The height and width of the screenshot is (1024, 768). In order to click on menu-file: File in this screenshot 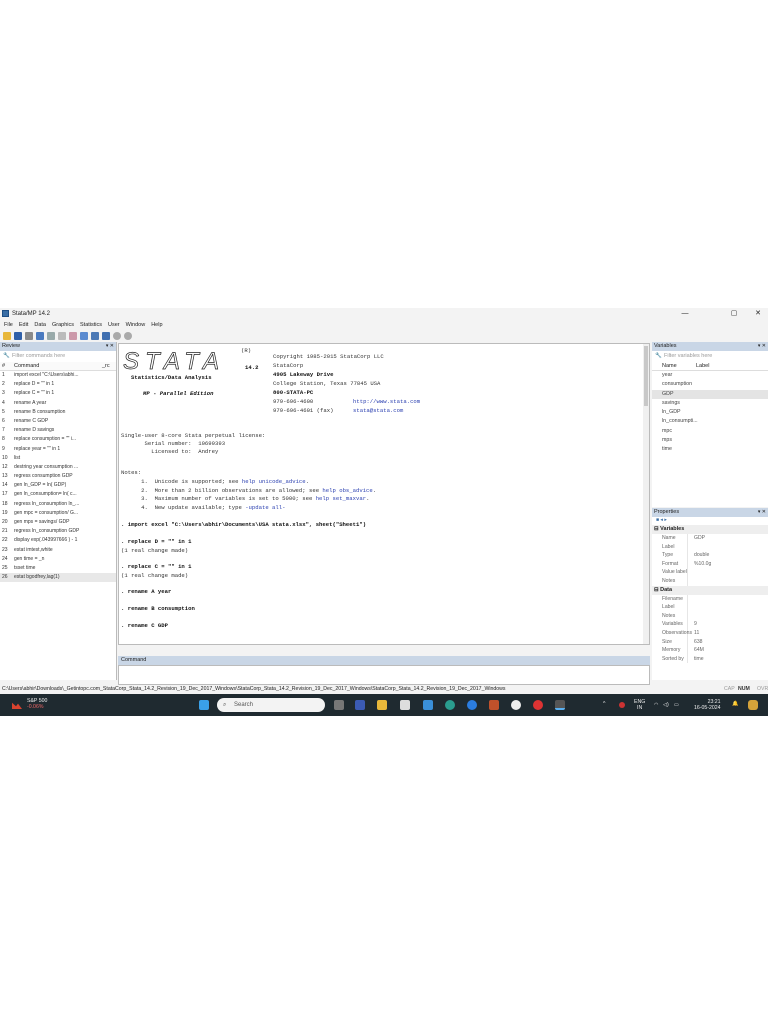, I will do `click(8, 325)`.